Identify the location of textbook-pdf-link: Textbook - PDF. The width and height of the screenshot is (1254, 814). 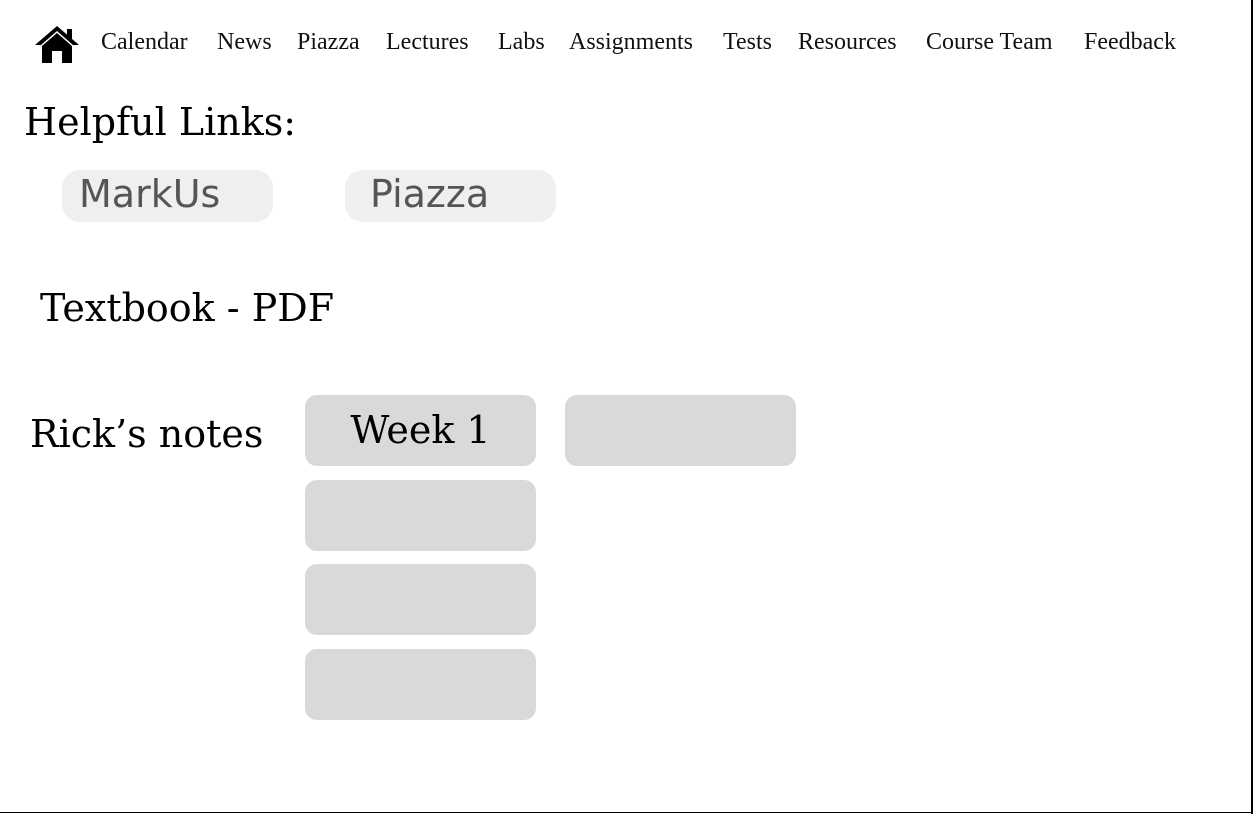
(187, 308).